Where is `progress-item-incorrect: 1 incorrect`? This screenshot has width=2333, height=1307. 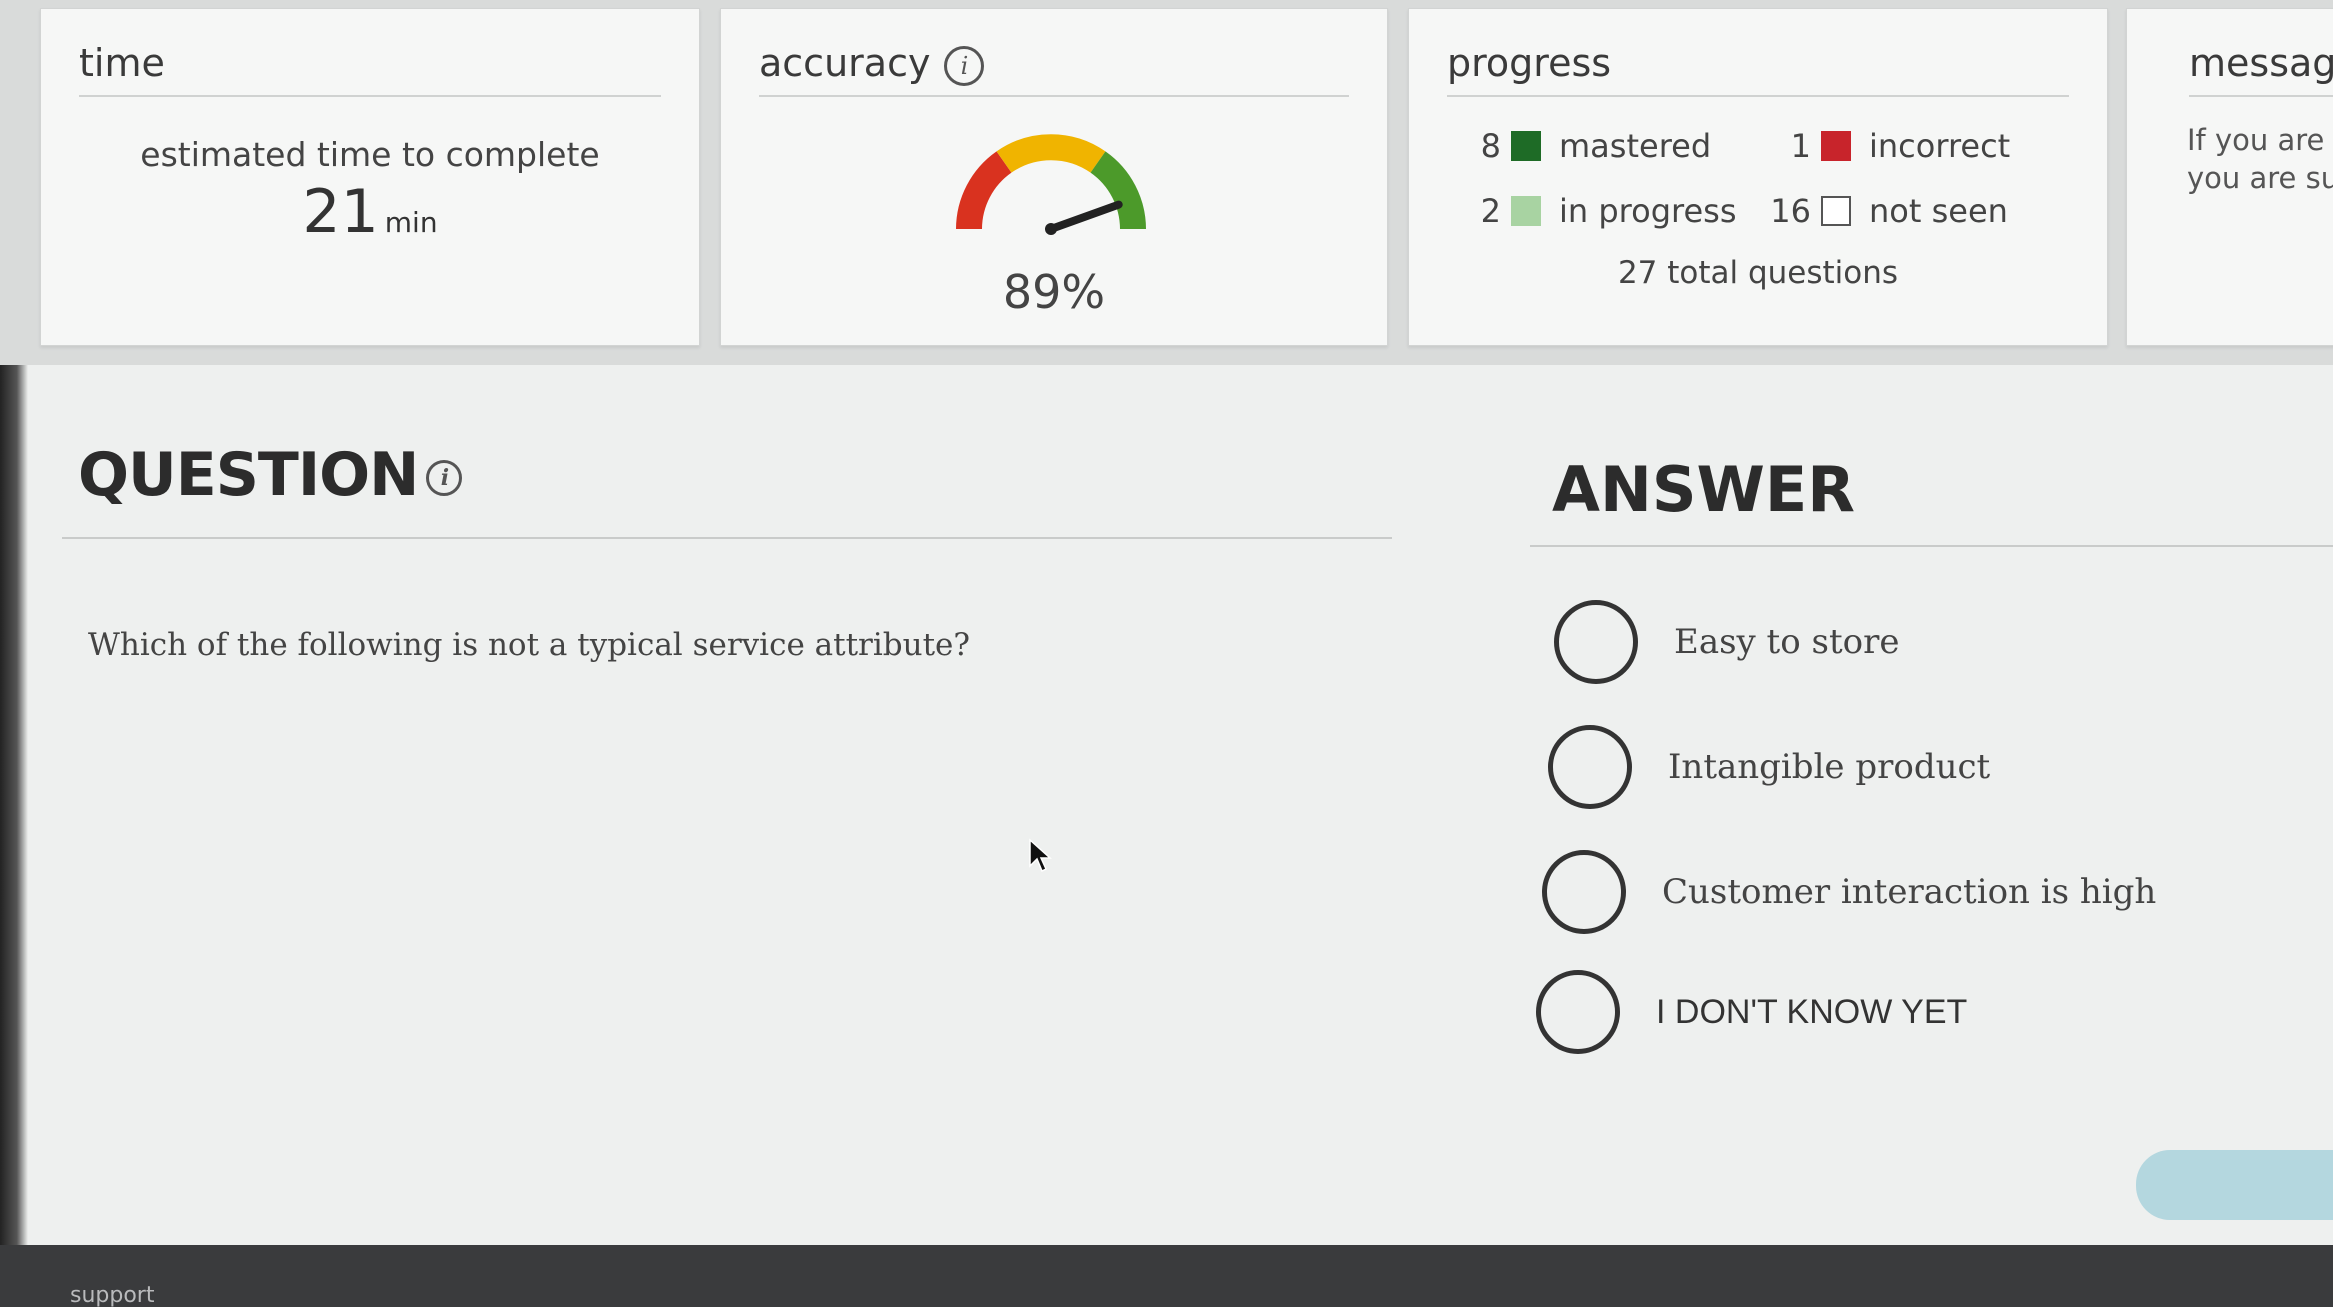 progress-item-incorrect: 1 incorrect is located at coordinates (1886, 146).